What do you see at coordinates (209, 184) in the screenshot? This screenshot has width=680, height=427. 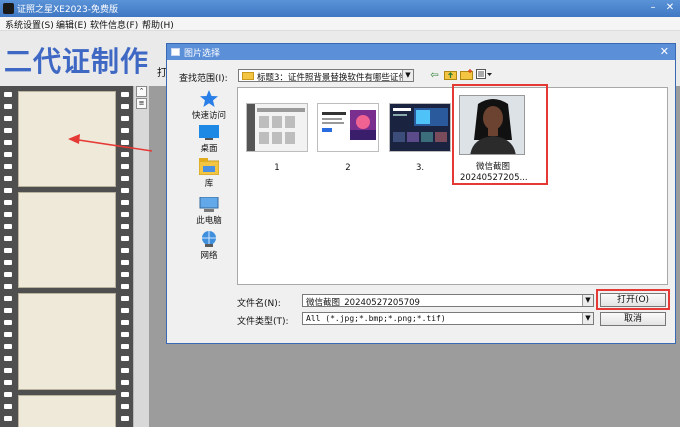 I see `place-label: 库` at bounding box center [209, 184].